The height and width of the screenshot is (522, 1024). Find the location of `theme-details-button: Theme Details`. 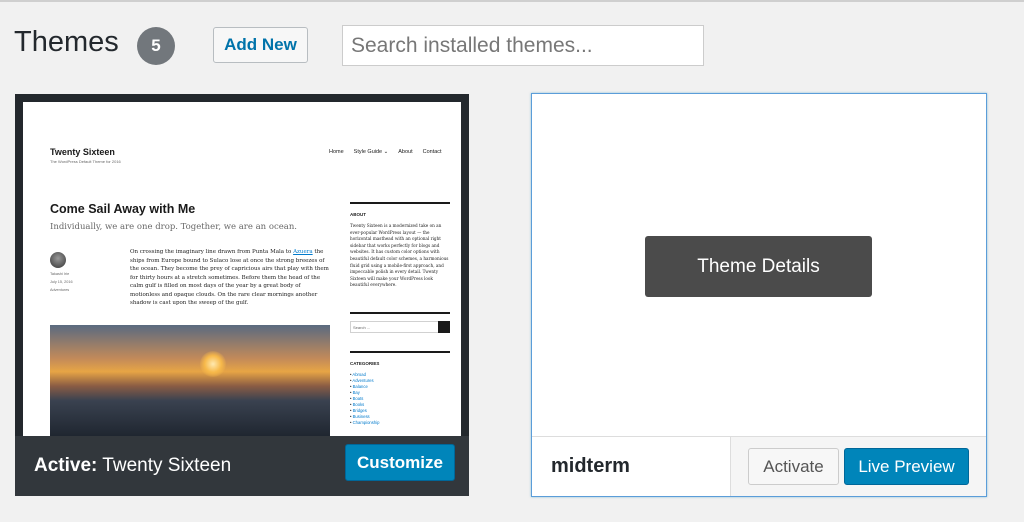

theme-details-button: Theme Details is located at coordinates (758, 266).